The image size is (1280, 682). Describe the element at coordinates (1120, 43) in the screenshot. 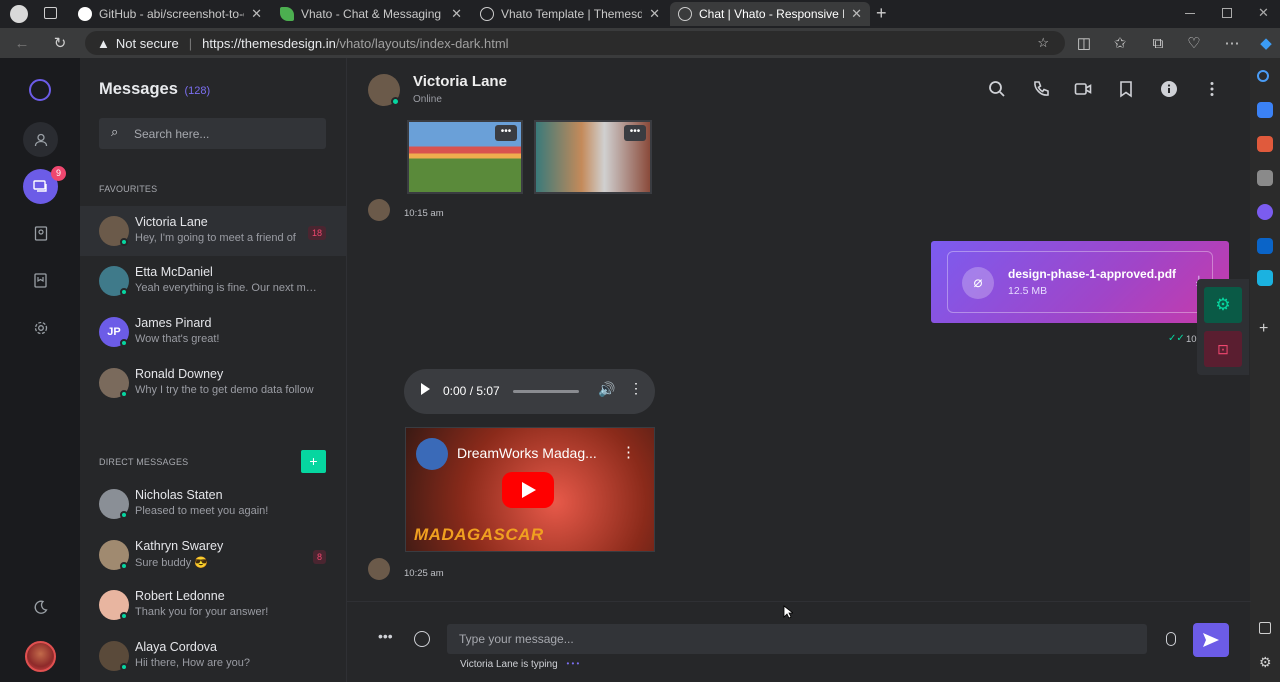

I see `favorites-icon: ✩` at that location.